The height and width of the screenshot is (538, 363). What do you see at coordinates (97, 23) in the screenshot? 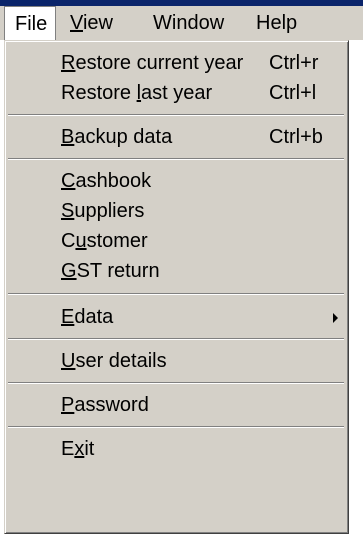
I see `menu-view-rest: iew` at bounding box center [97, 23].